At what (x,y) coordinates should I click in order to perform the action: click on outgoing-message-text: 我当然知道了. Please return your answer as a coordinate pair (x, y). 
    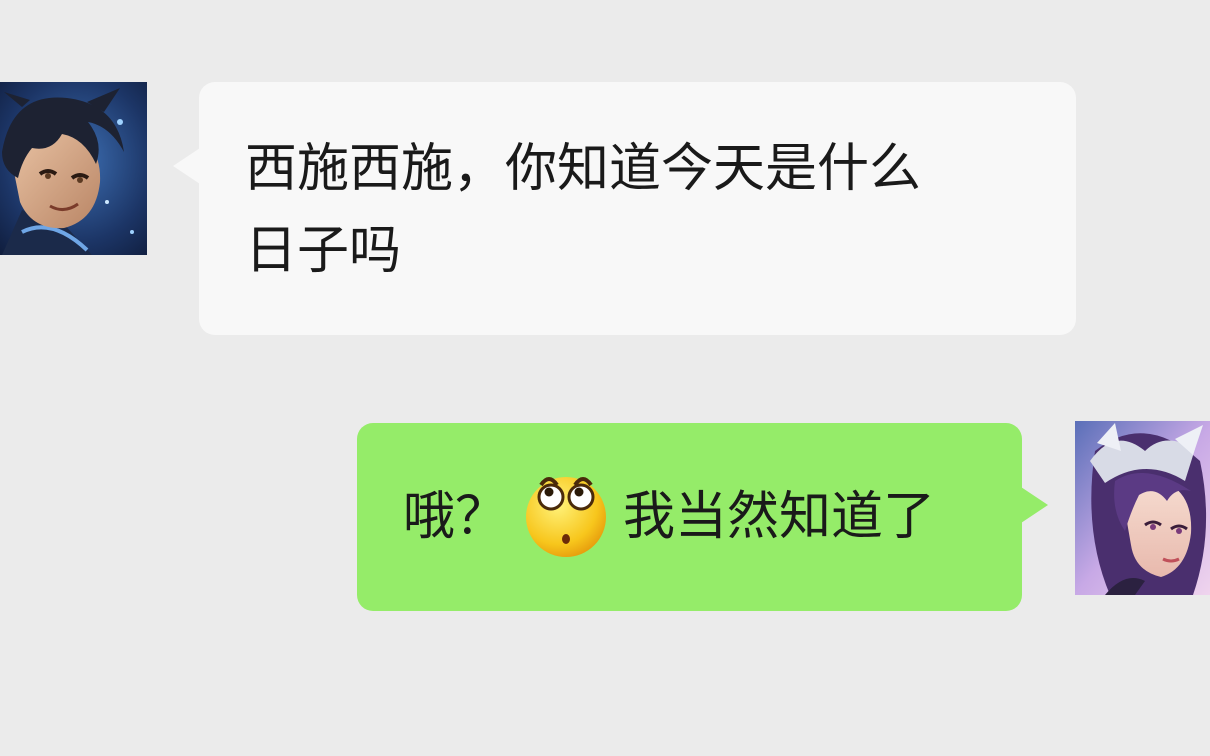
    Looking at the image, I should click on (779, 517).